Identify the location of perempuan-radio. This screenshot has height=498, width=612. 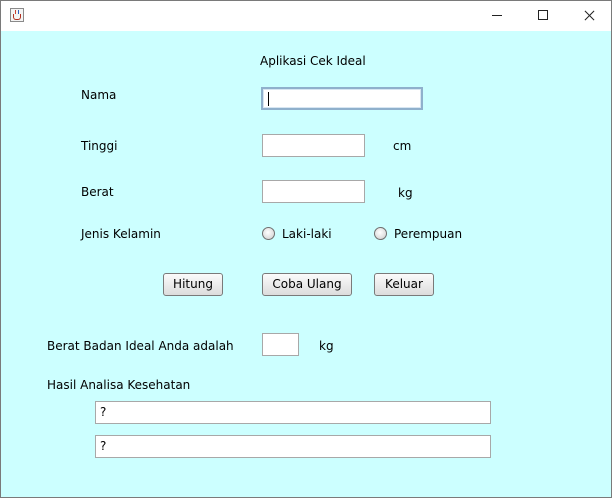
(380, 233).